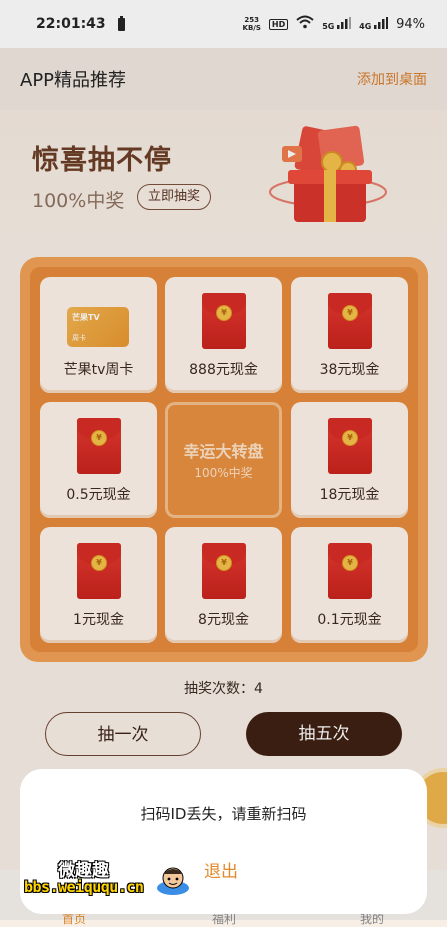  Describe the element at coordinates (102, 160) in the screenshot. I see `hero-headline: 惊喜抽不停` at that location.